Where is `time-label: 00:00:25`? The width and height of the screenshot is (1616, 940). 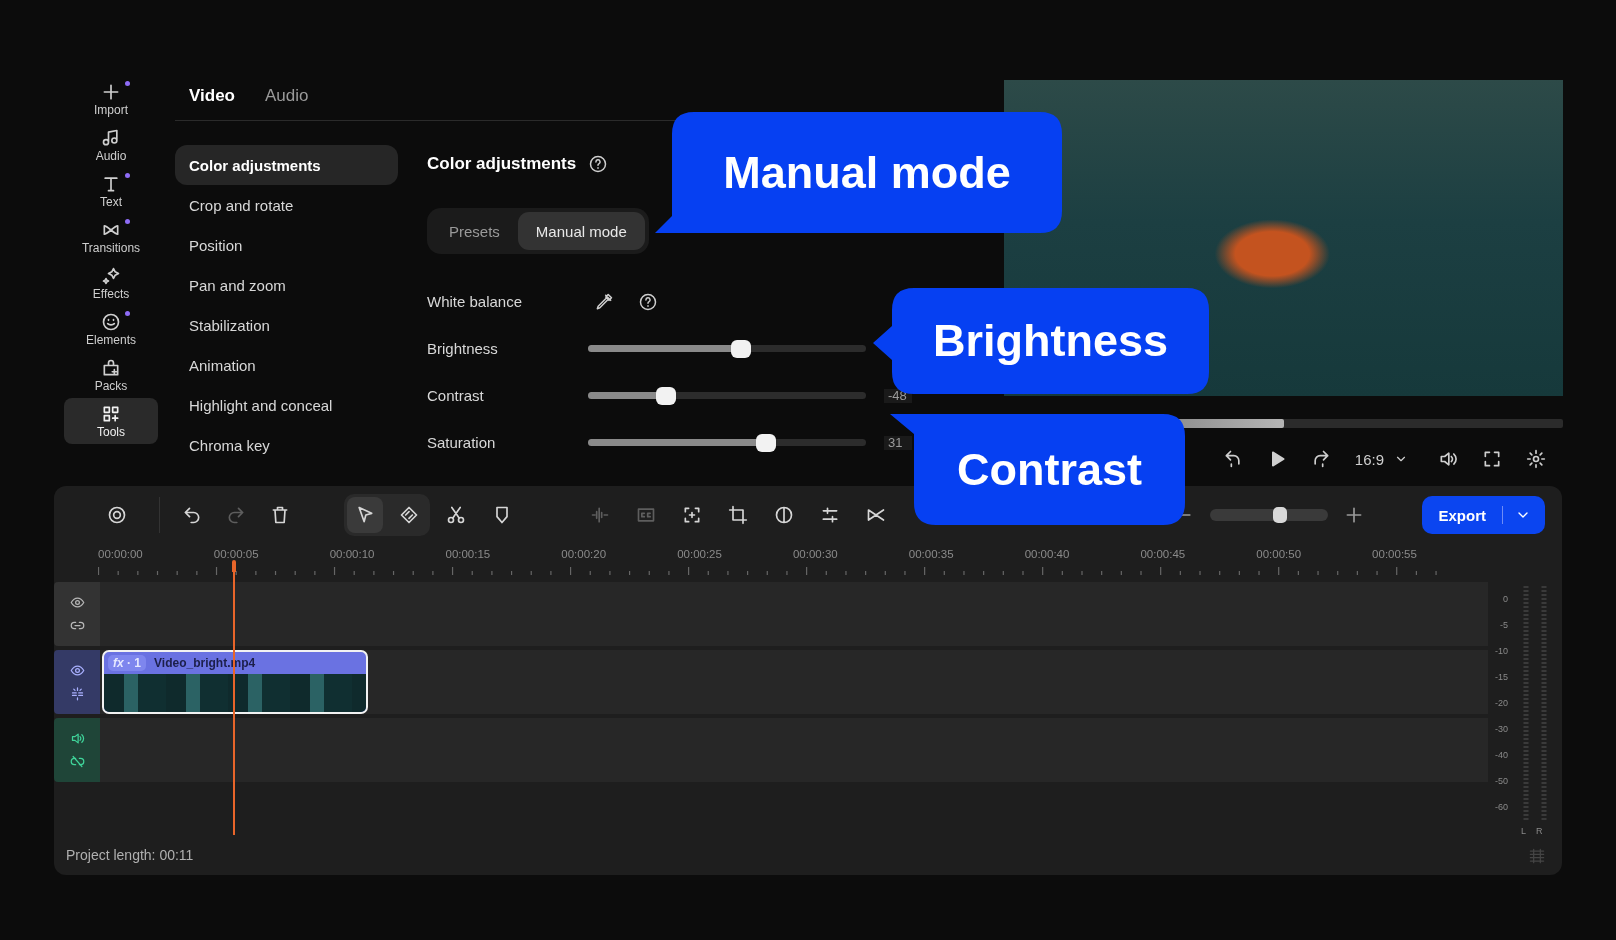 time-label: 00:00:25 is located at coordinates (700, 554).